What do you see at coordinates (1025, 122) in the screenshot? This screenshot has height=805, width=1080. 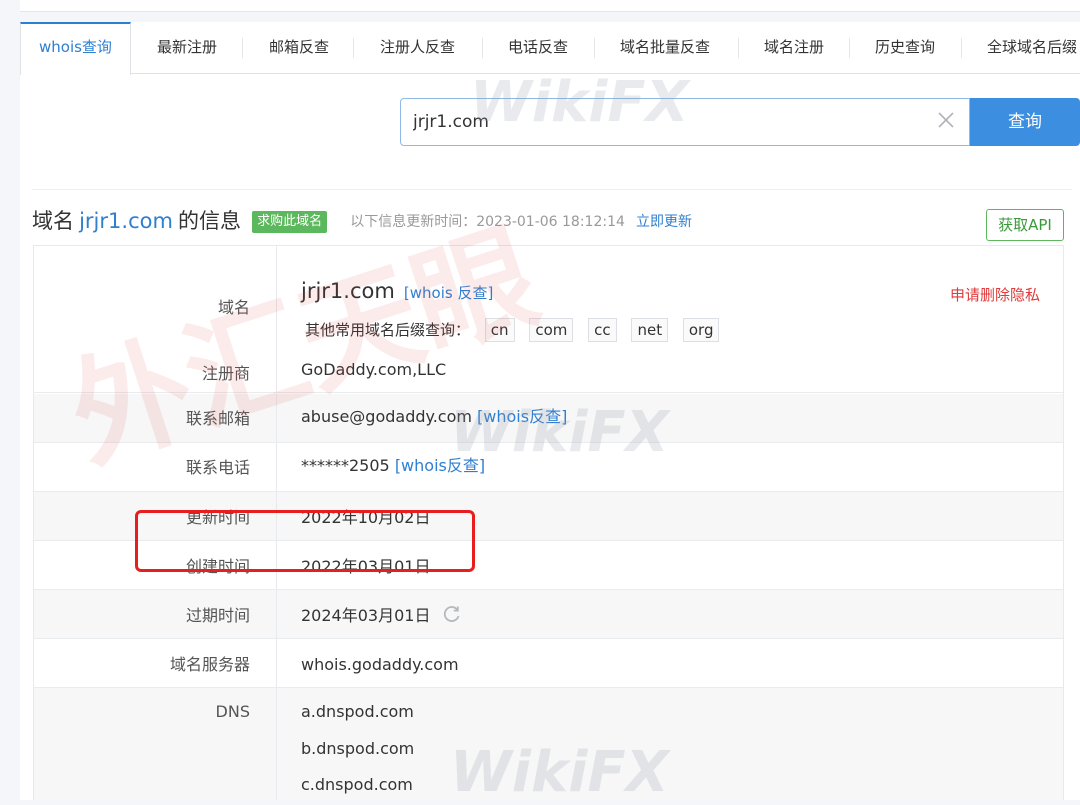 I see `search-button: 查询` at bounding box center [1025, 122].